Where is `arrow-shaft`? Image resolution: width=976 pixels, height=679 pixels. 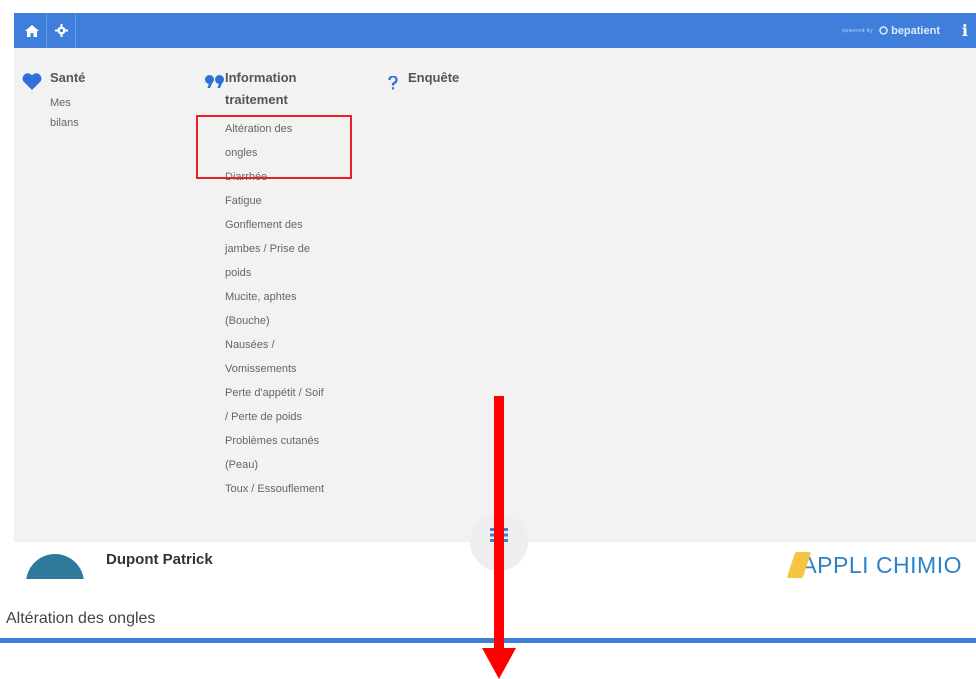 arrow-shaft is located at coordinates (499, 523).